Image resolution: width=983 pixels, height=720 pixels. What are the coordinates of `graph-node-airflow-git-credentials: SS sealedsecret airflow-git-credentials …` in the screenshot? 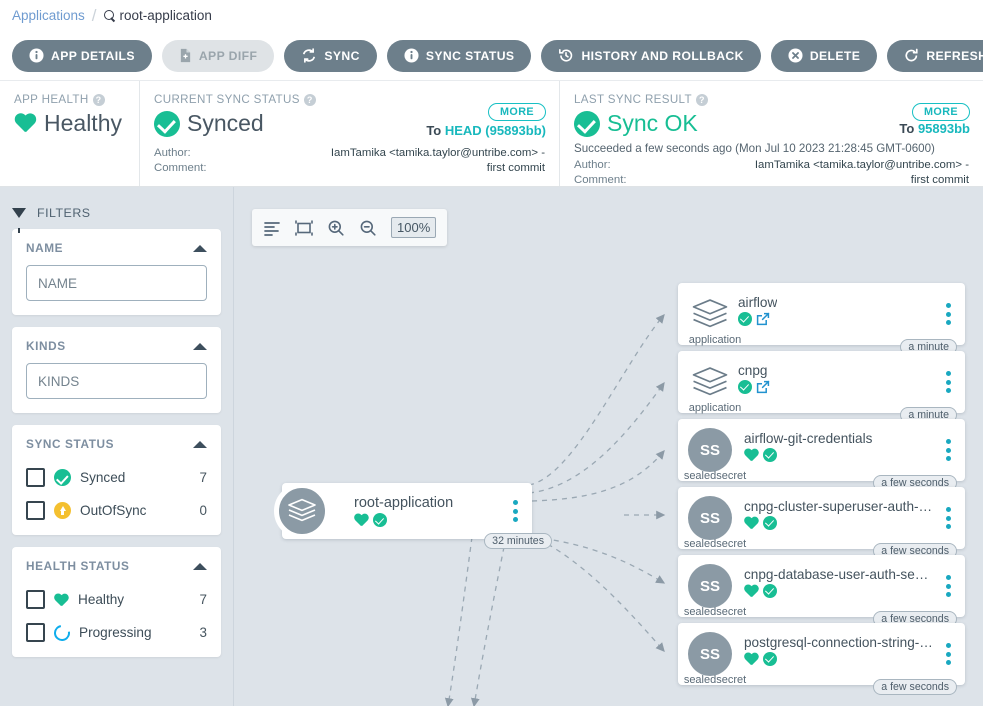 It's located at (821, 455).